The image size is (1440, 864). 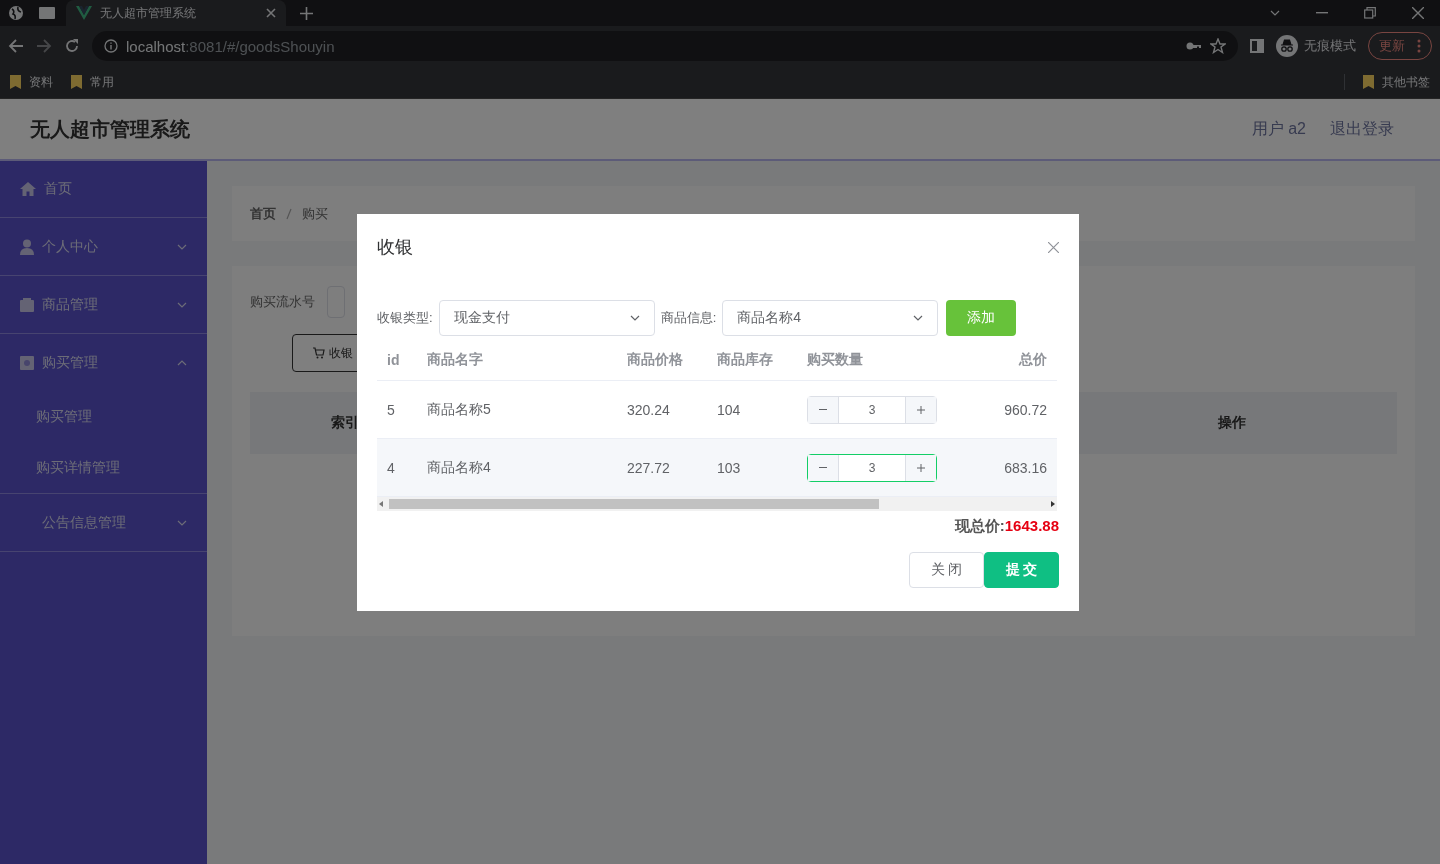 What do you see at coordinates (27, 362) in the screenshot?
I see `bag-icon` at bounding box center [27, 362].